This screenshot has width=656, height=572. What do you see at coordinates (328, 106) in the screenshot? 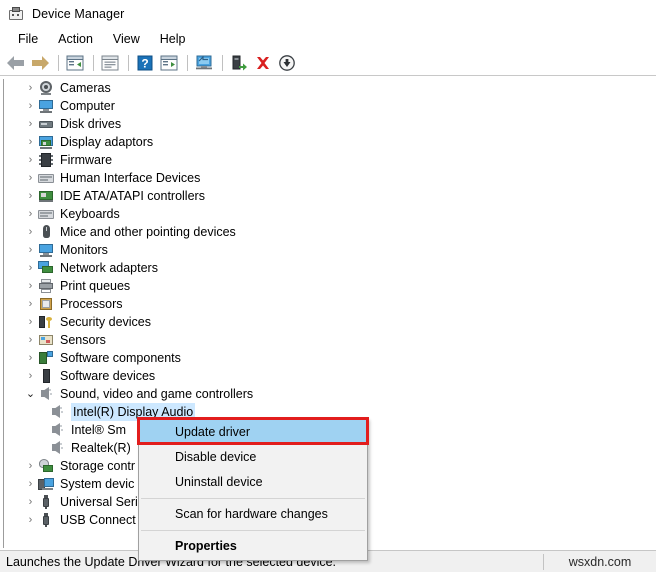
I see `tree-item-computer: › Computer` at bounding box center [328, 106].